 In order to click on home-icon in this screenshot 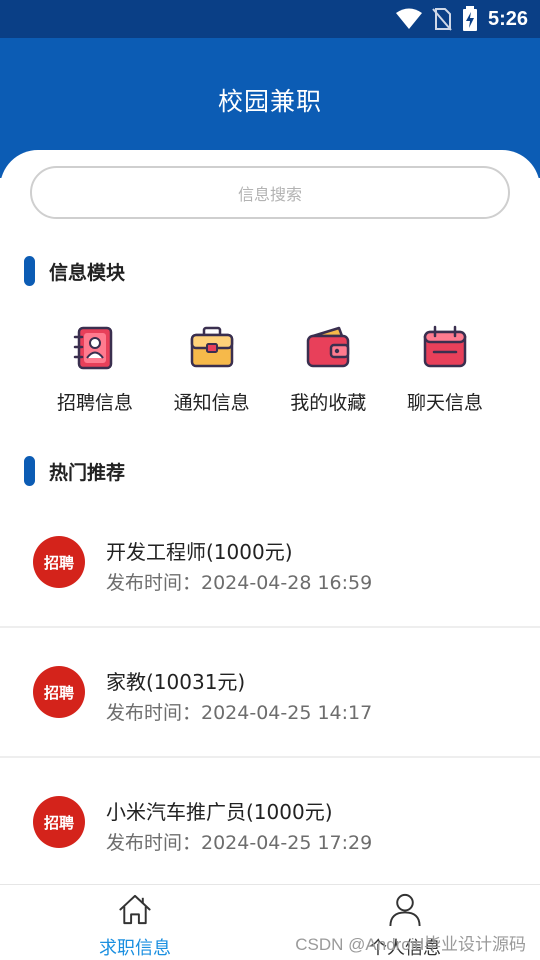, I will do `click(135, 909)`.